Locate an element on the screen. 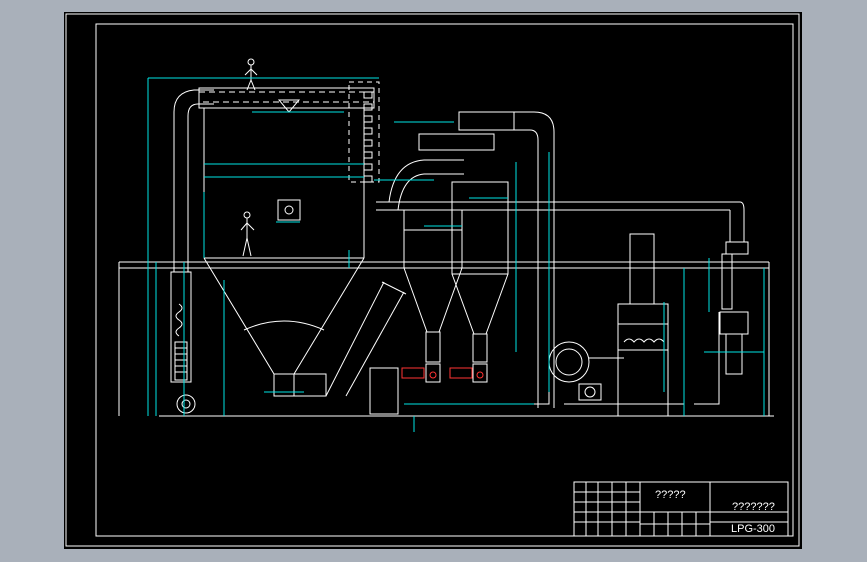 Image resolution: width=867 pixels, height=562 pixels. operator-figure-middle is located at coordinates (247, 234).